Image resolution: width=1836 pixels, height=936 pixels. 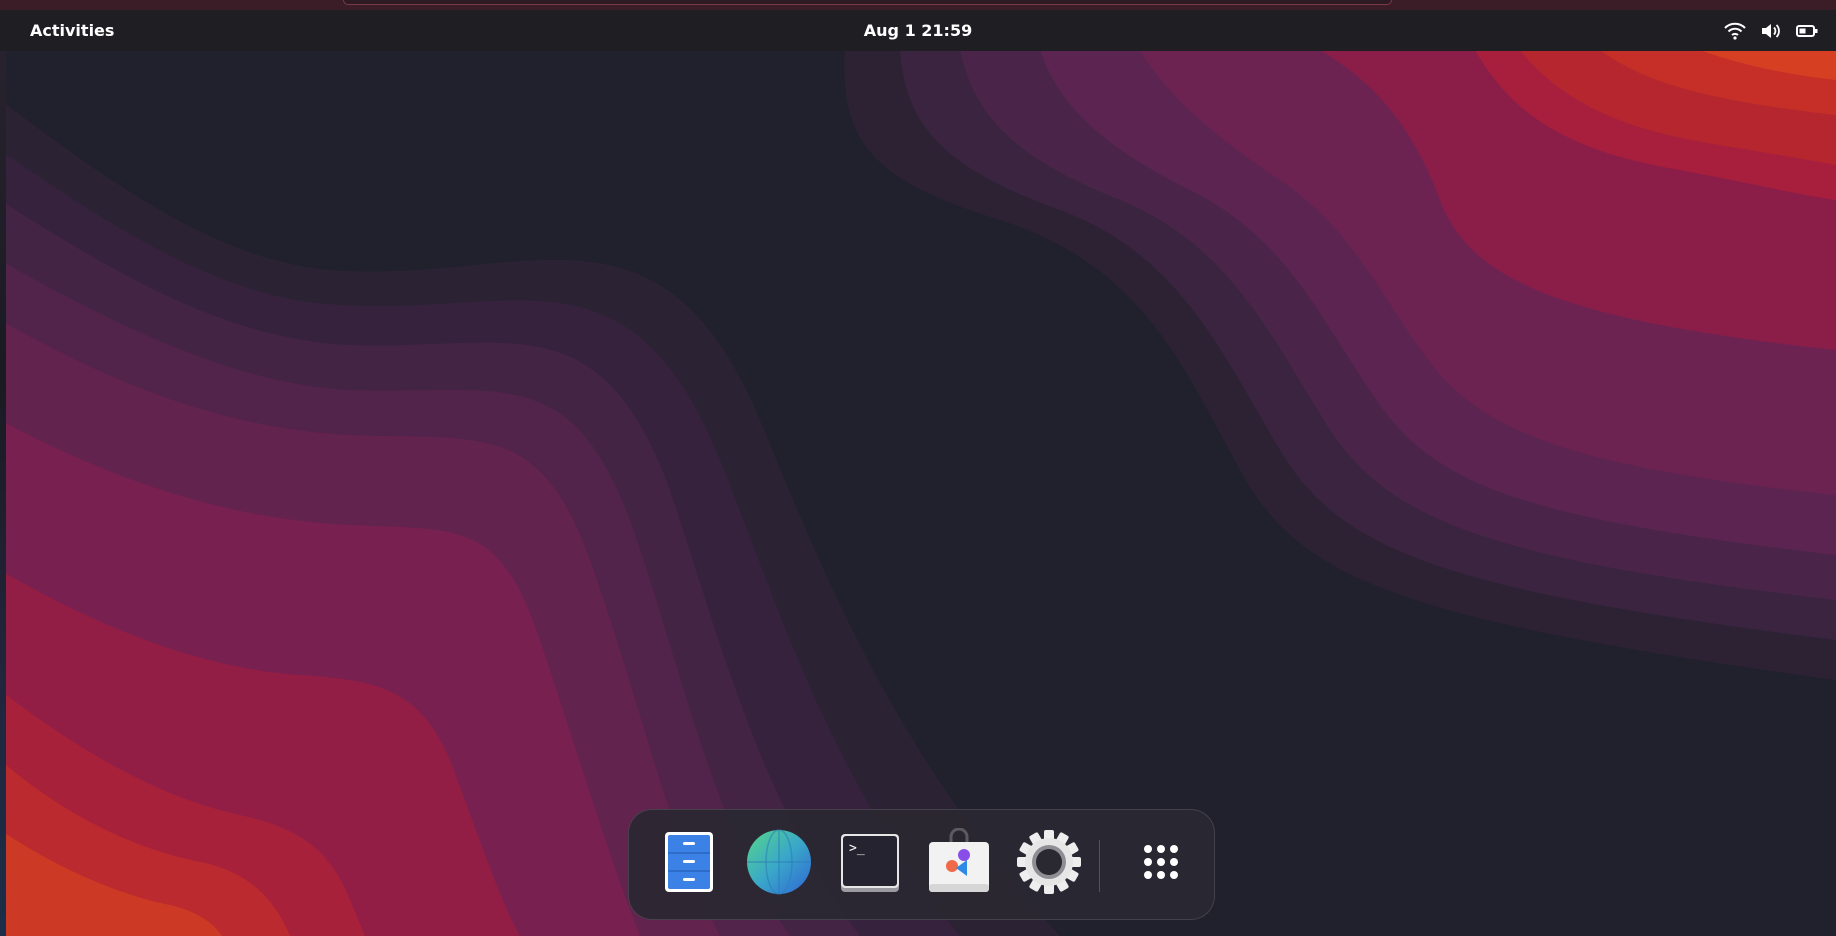 I want to click on dock-item-show-apps, so click(x=1161, y=864).